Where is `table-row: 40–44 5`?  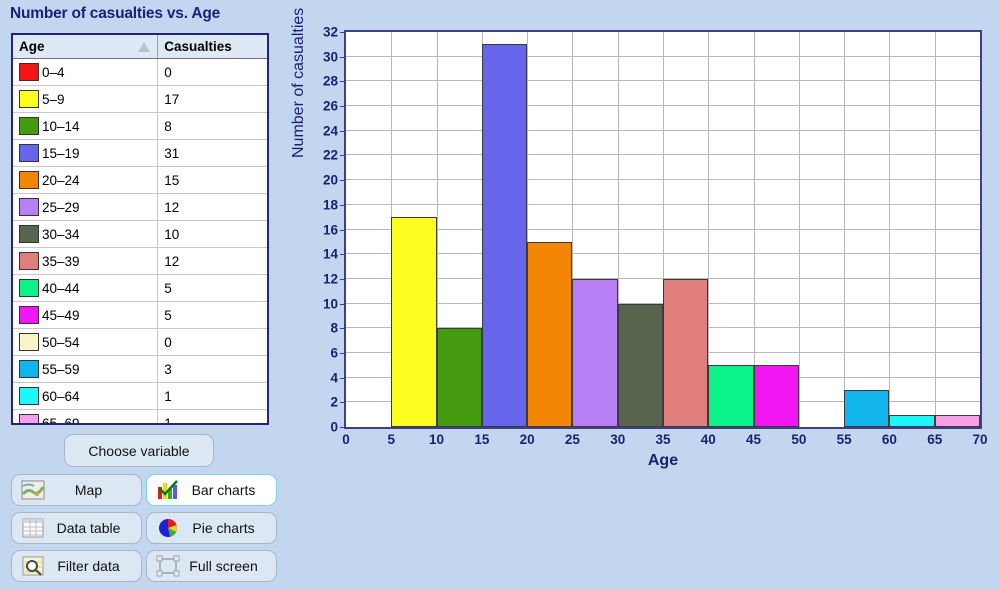
table-row: 40–44 5 is located at coordinates (140, 288).